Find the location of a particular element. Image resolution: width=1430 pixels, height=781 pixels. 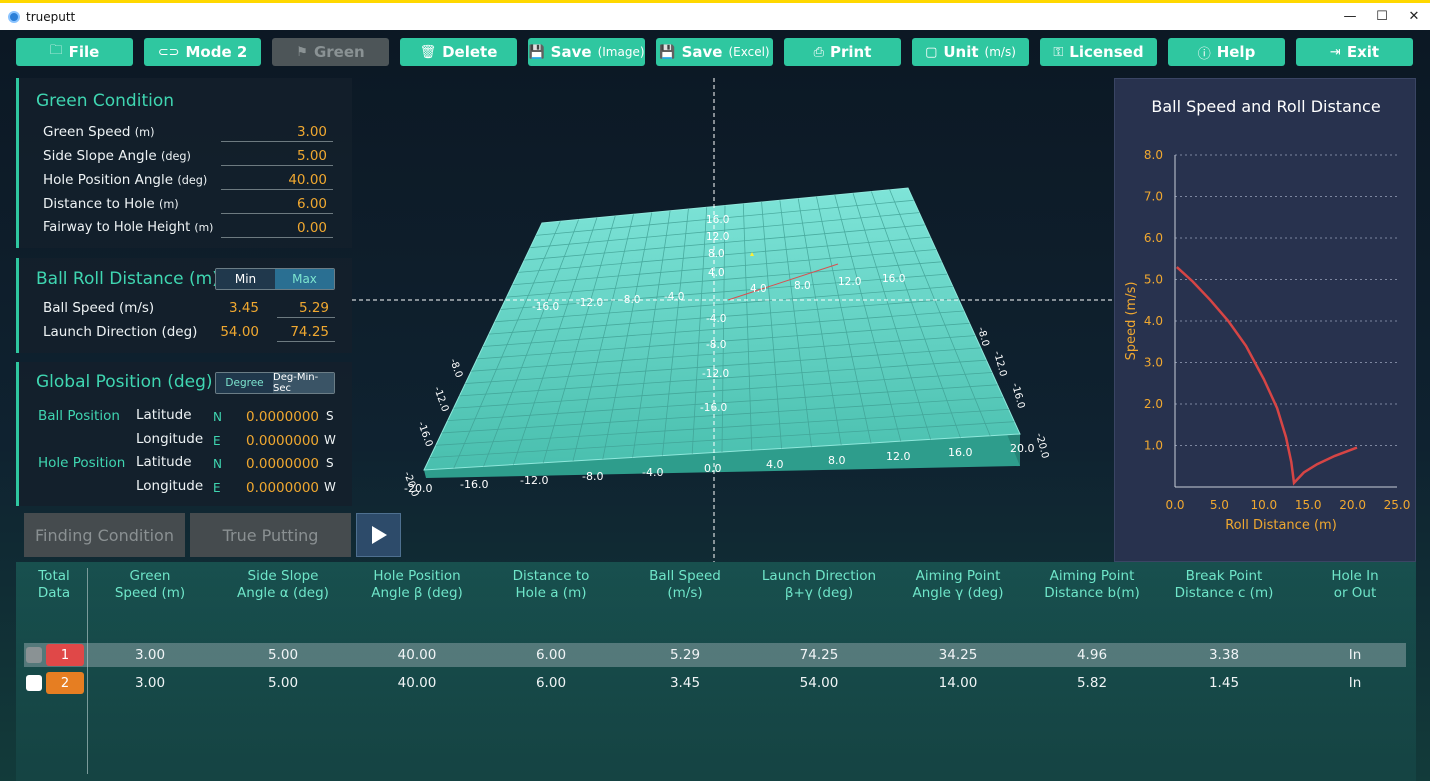

hole-latitude-value: 0.0000000 is located at coordinates (282, 464).